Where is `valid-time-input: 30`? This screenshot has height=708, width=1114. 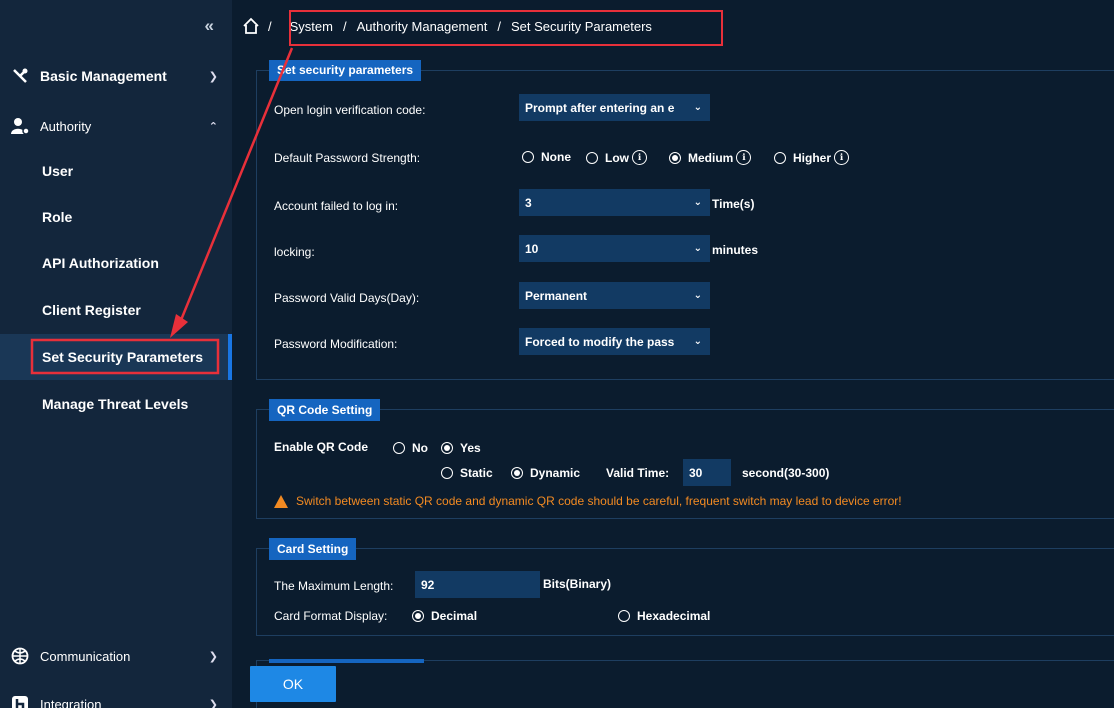 valid-time-input: 30 is located at coordinates (707, 472).